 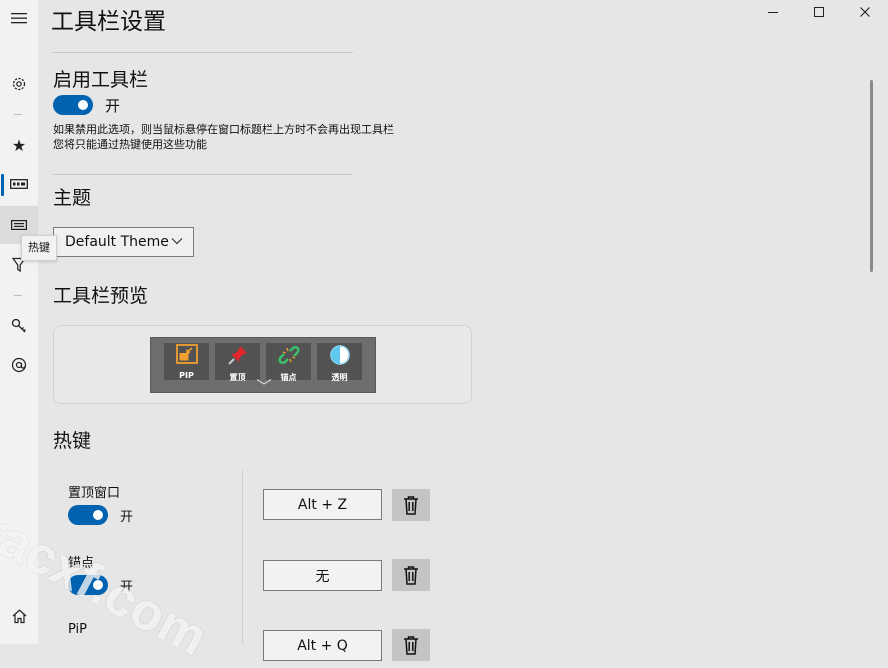 I want to click on window-controls, so click(x=819, y=12).